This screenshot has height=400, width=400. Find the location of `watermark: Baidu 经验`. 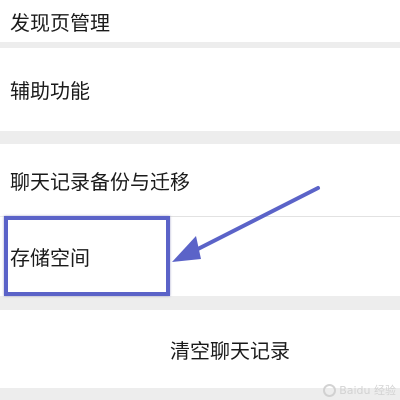

watermark: Baidu 经验 is located at coordinates (359, 390).